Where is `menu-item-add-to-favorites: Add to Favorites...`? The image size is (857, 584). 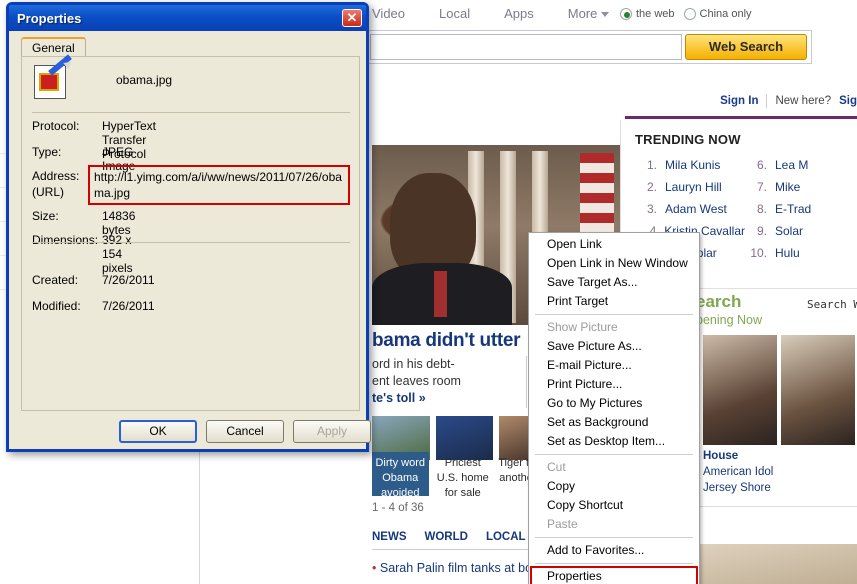 menu-item-add-to-favorites: Add to Favorites... is located at coordinates (614, 550).